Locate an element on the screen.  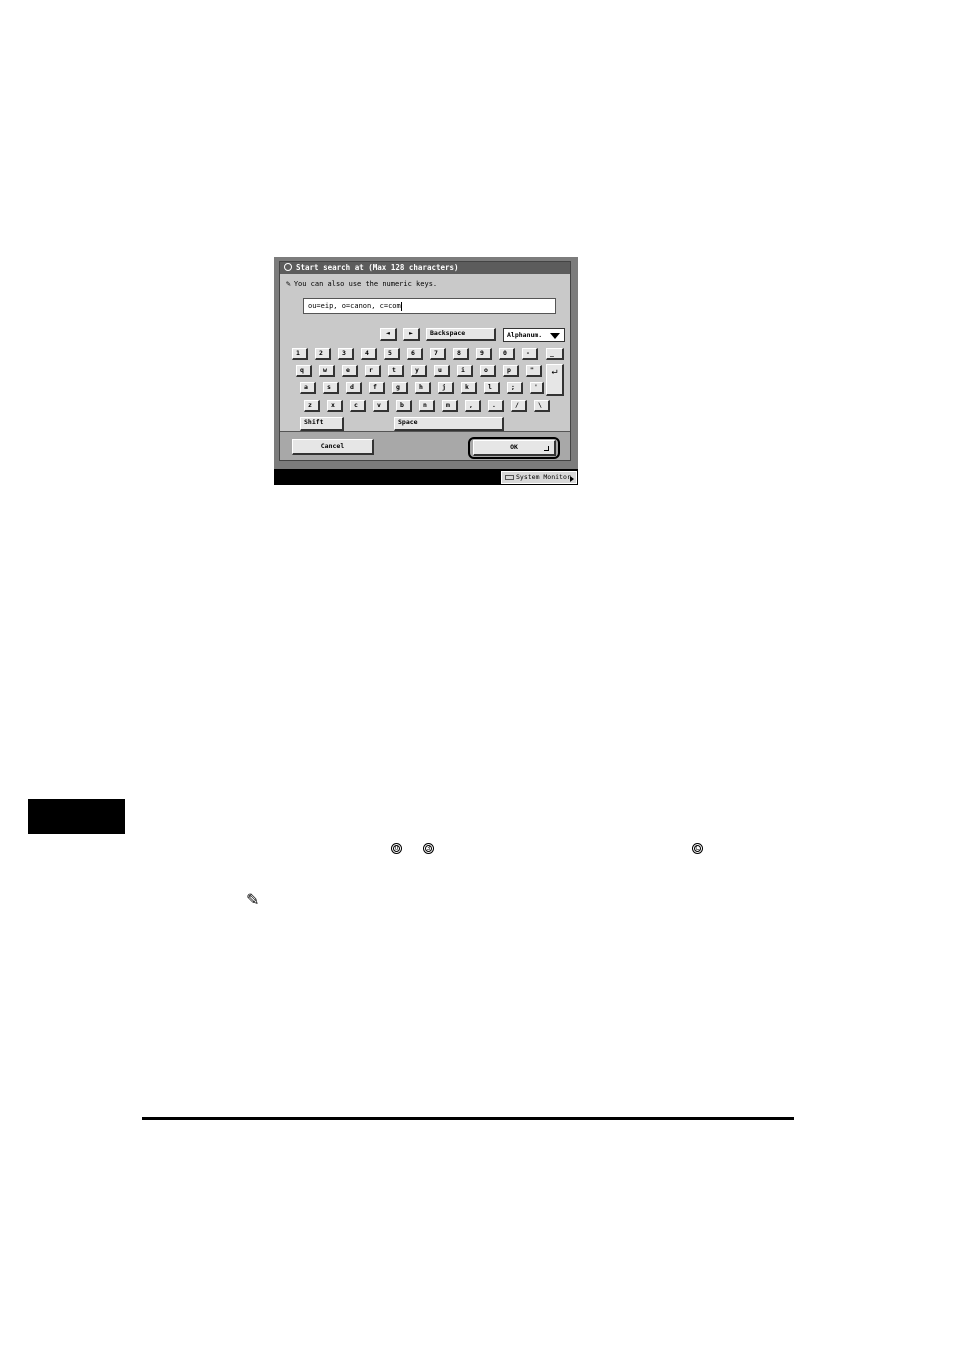
key-quote: " is located at coordinates (534, 371).